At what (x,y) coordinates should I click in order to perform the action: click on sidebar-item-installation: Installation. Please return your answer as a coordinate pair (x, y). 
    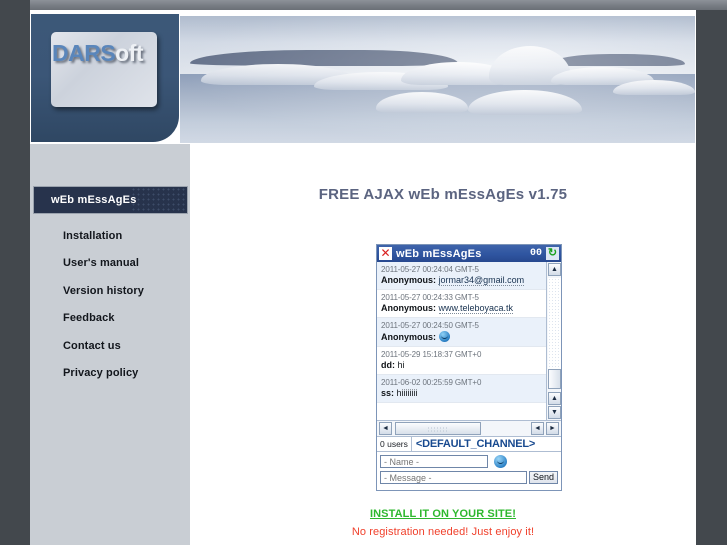
    Looking at the image, I should click on (92, 236).